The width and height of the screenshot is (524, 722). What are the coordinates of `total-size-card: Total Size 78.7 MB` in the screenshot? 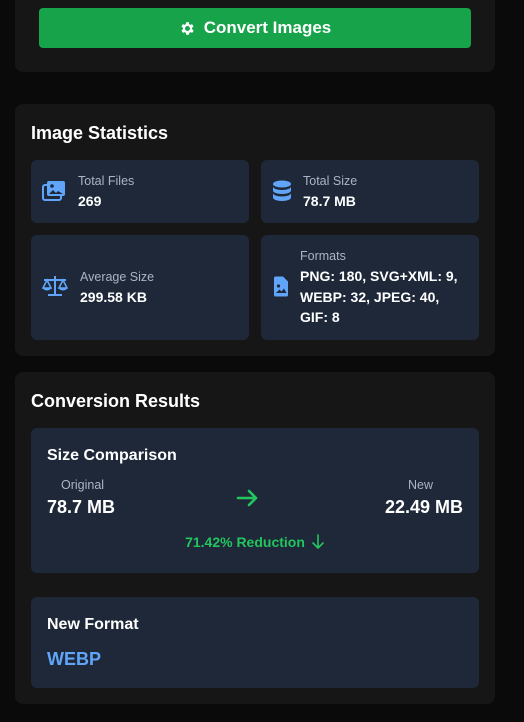 It's located at (370, 191).